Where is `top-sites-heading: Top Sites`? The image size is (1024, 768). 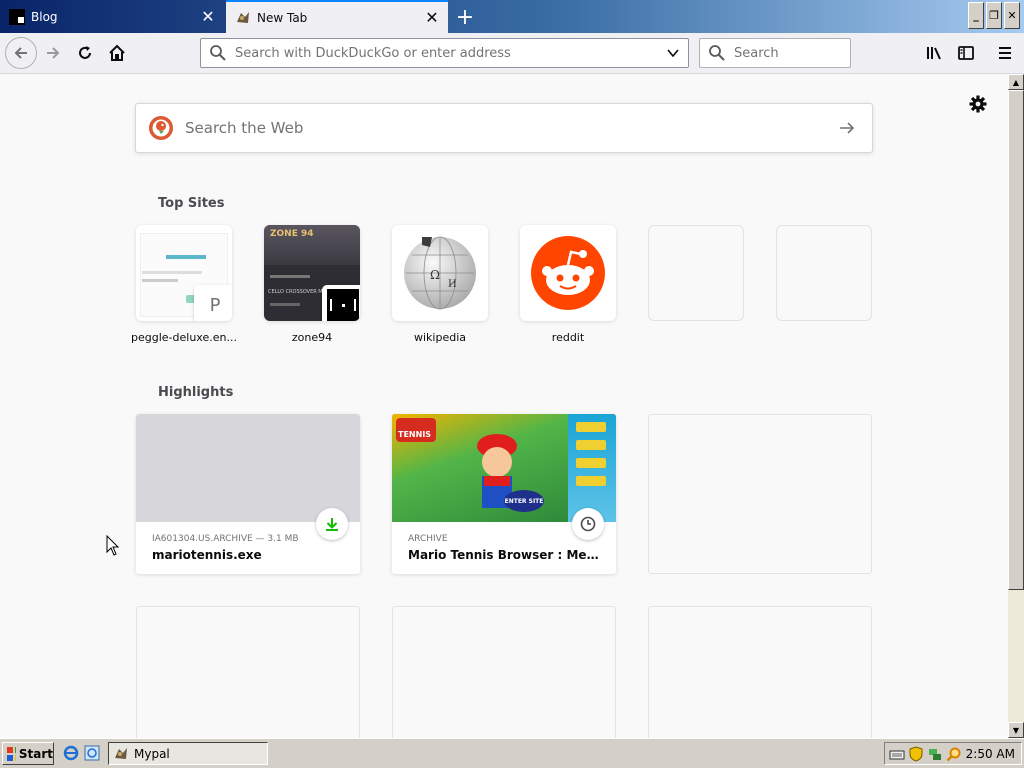 top-sites-heading: Top Sites is located at coordinates (191, 203).